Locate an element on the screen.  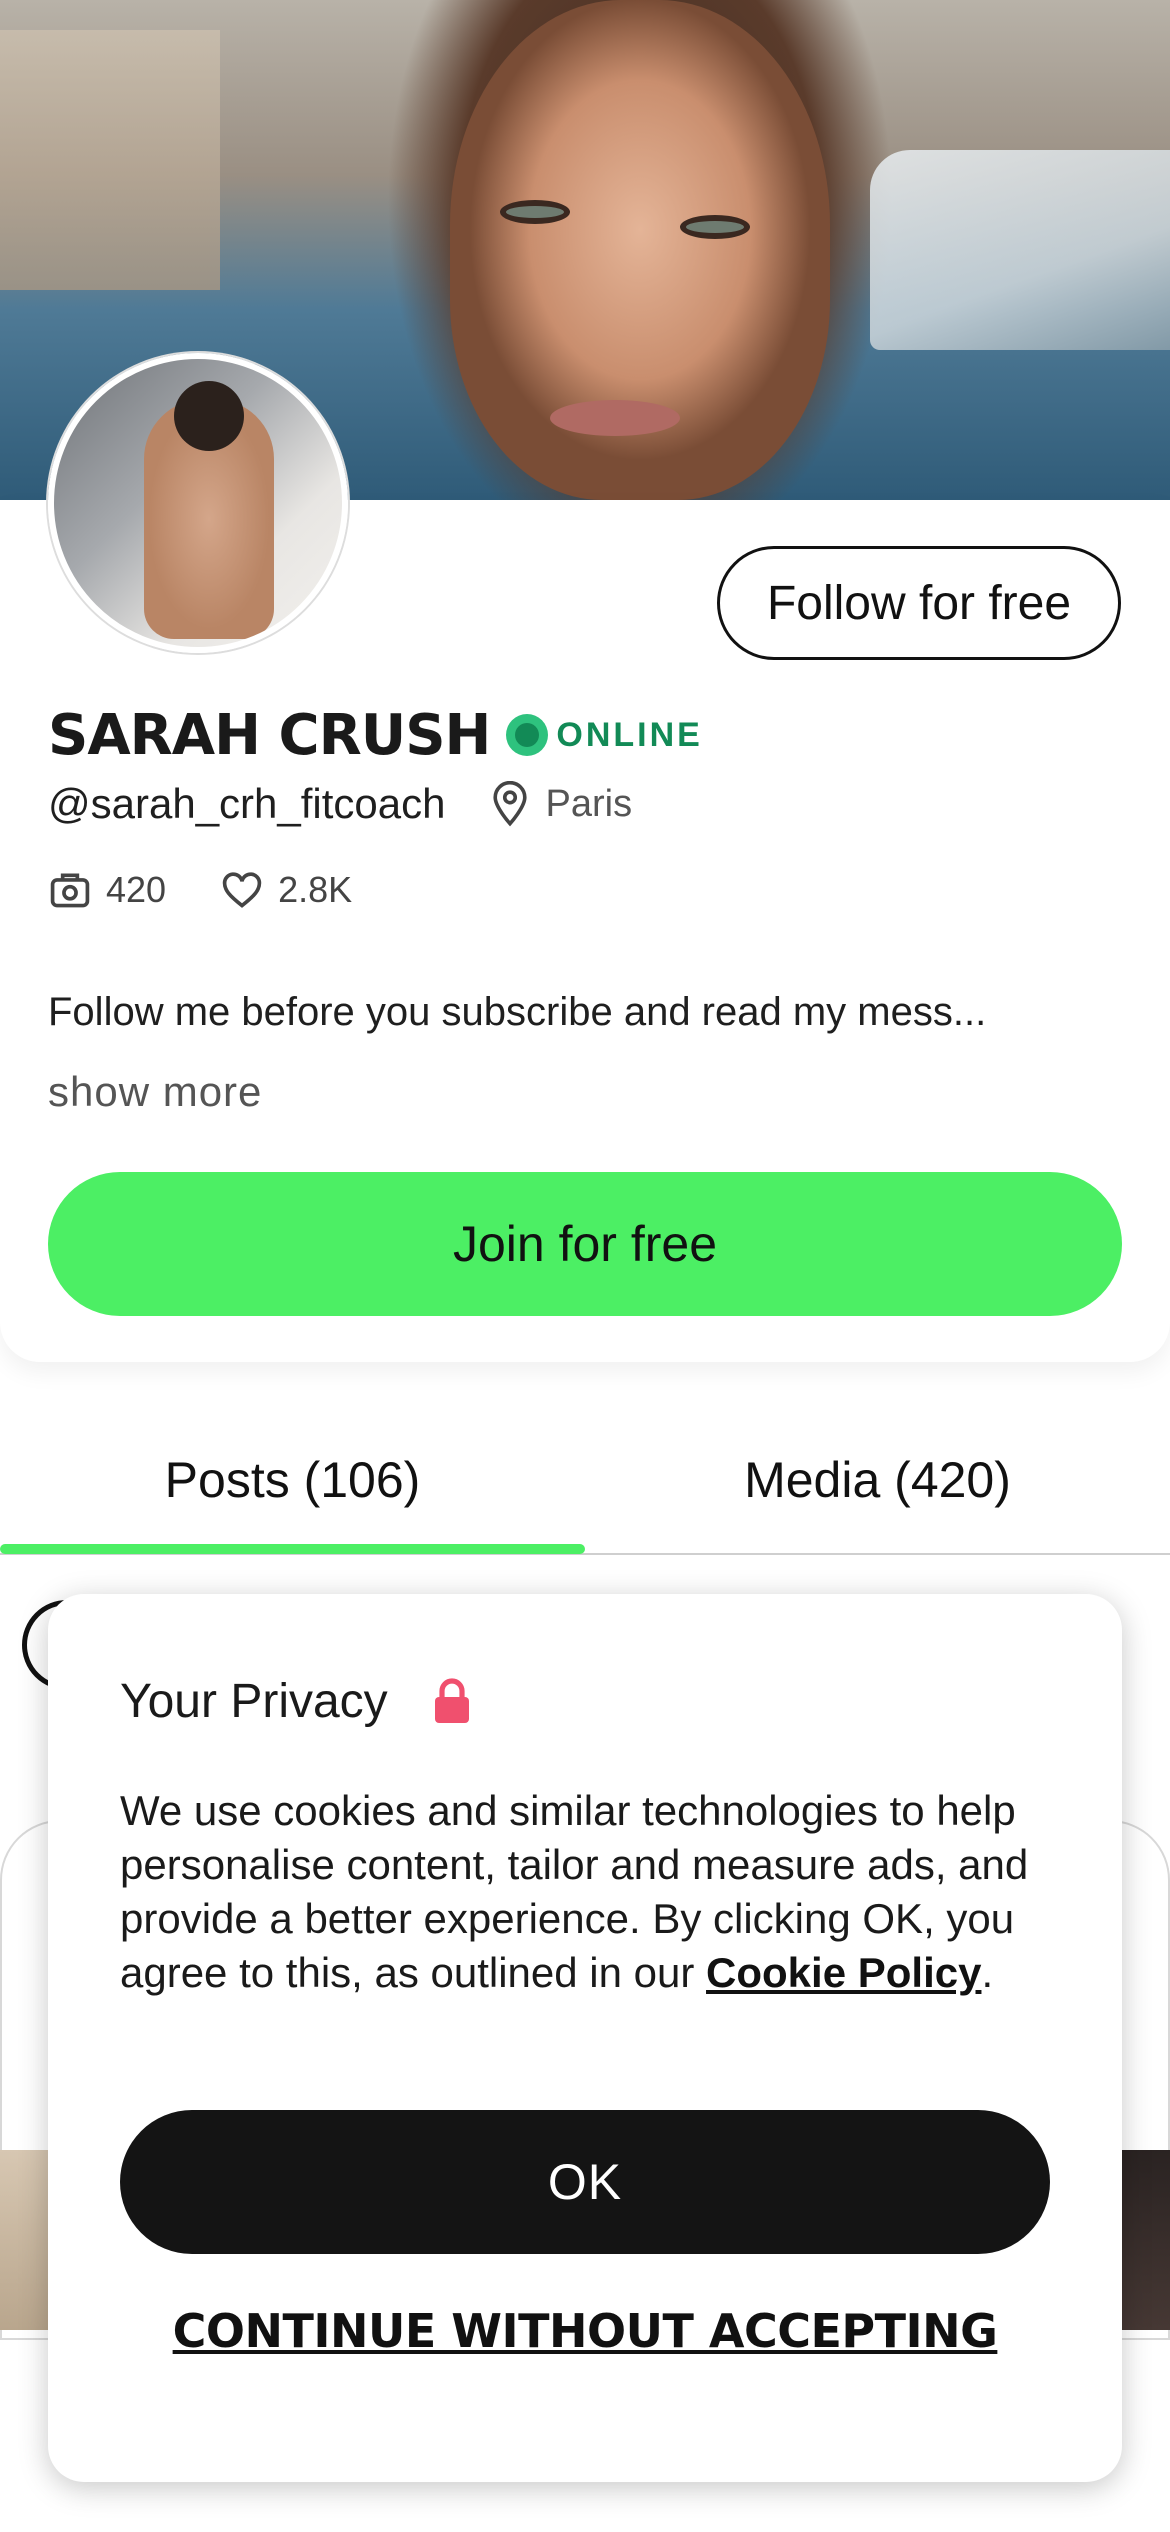
online-status-label: ONLINE is located at coordinates (629, 734).